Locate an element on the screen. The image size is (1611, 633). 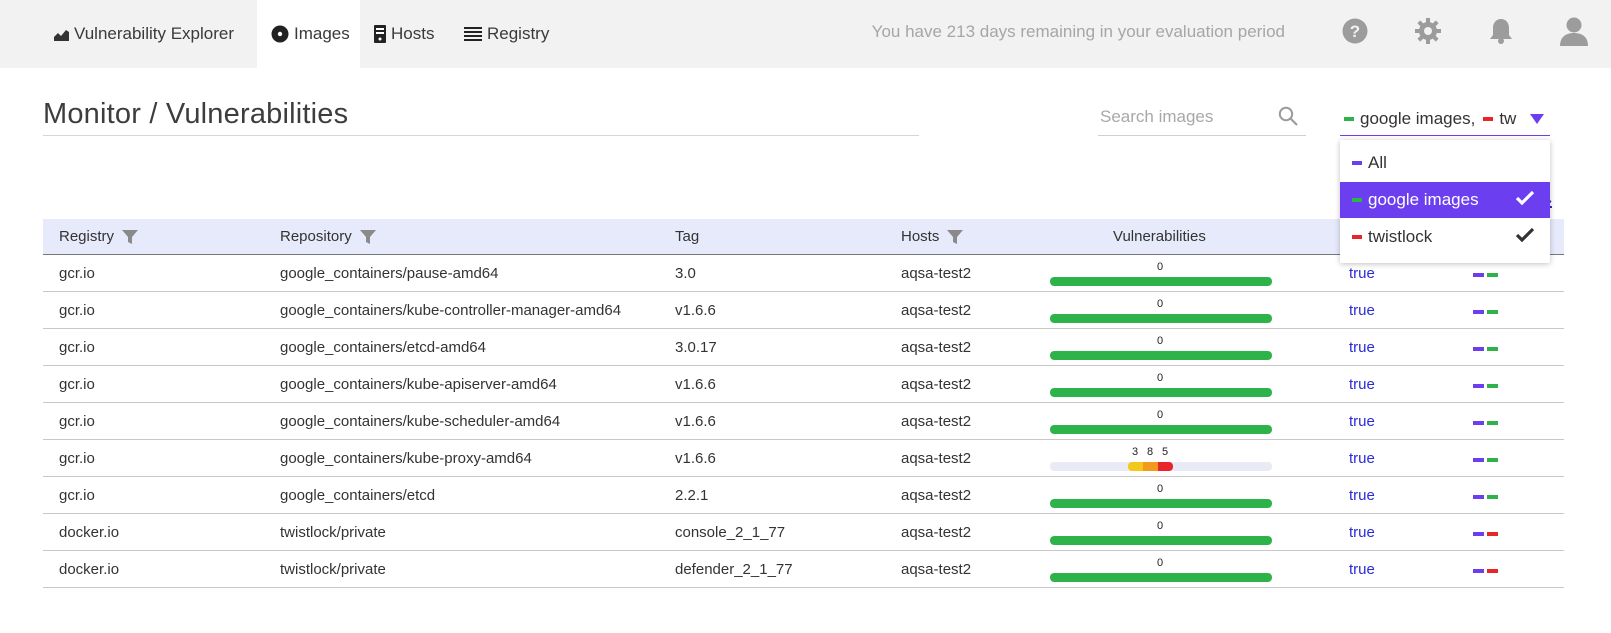
tab-label: Vulnerability Explorer is located at coordinates (154, 33).